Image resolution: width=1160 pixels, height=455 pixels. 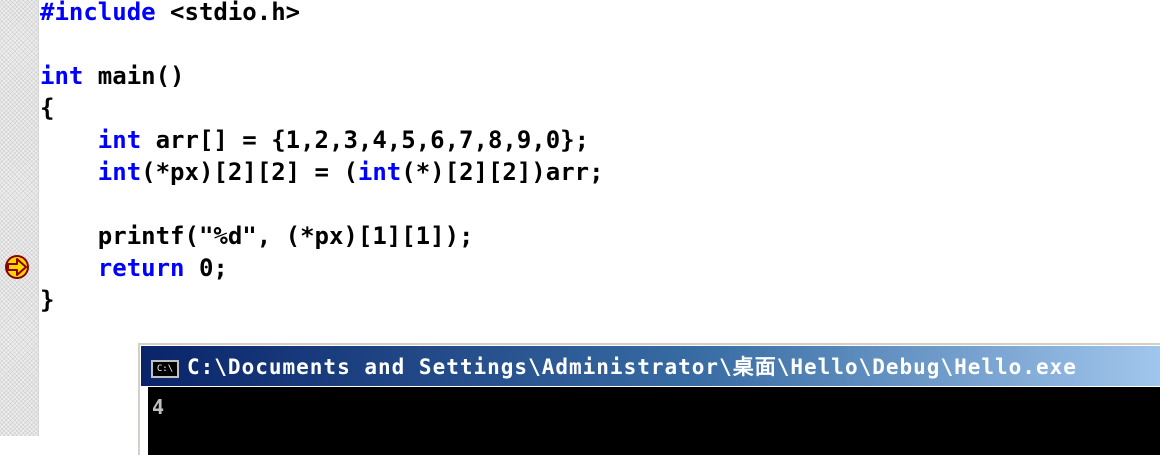 I want to click on code-token: 0;, so click(x=206, y=268).